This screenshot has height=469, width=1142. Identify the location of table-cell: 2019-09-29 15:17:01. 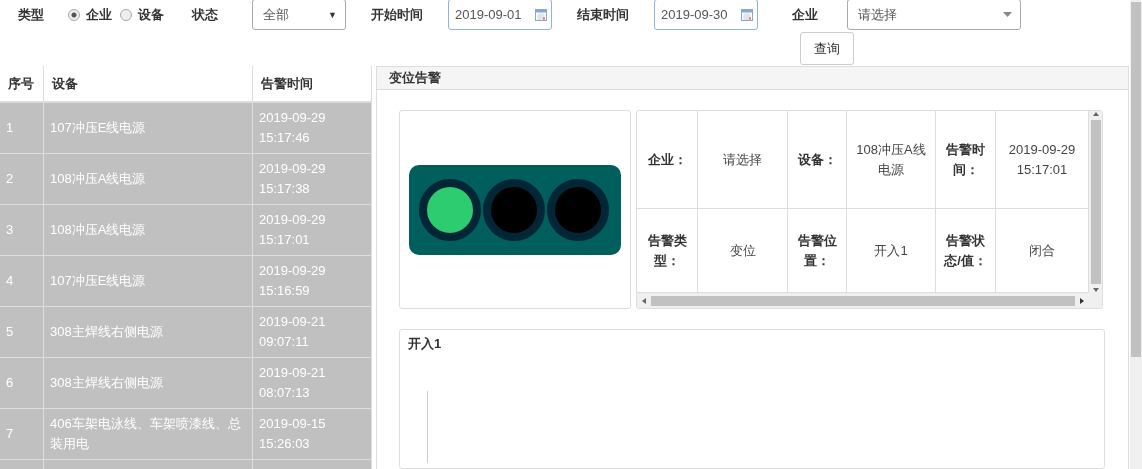
(312, 230).